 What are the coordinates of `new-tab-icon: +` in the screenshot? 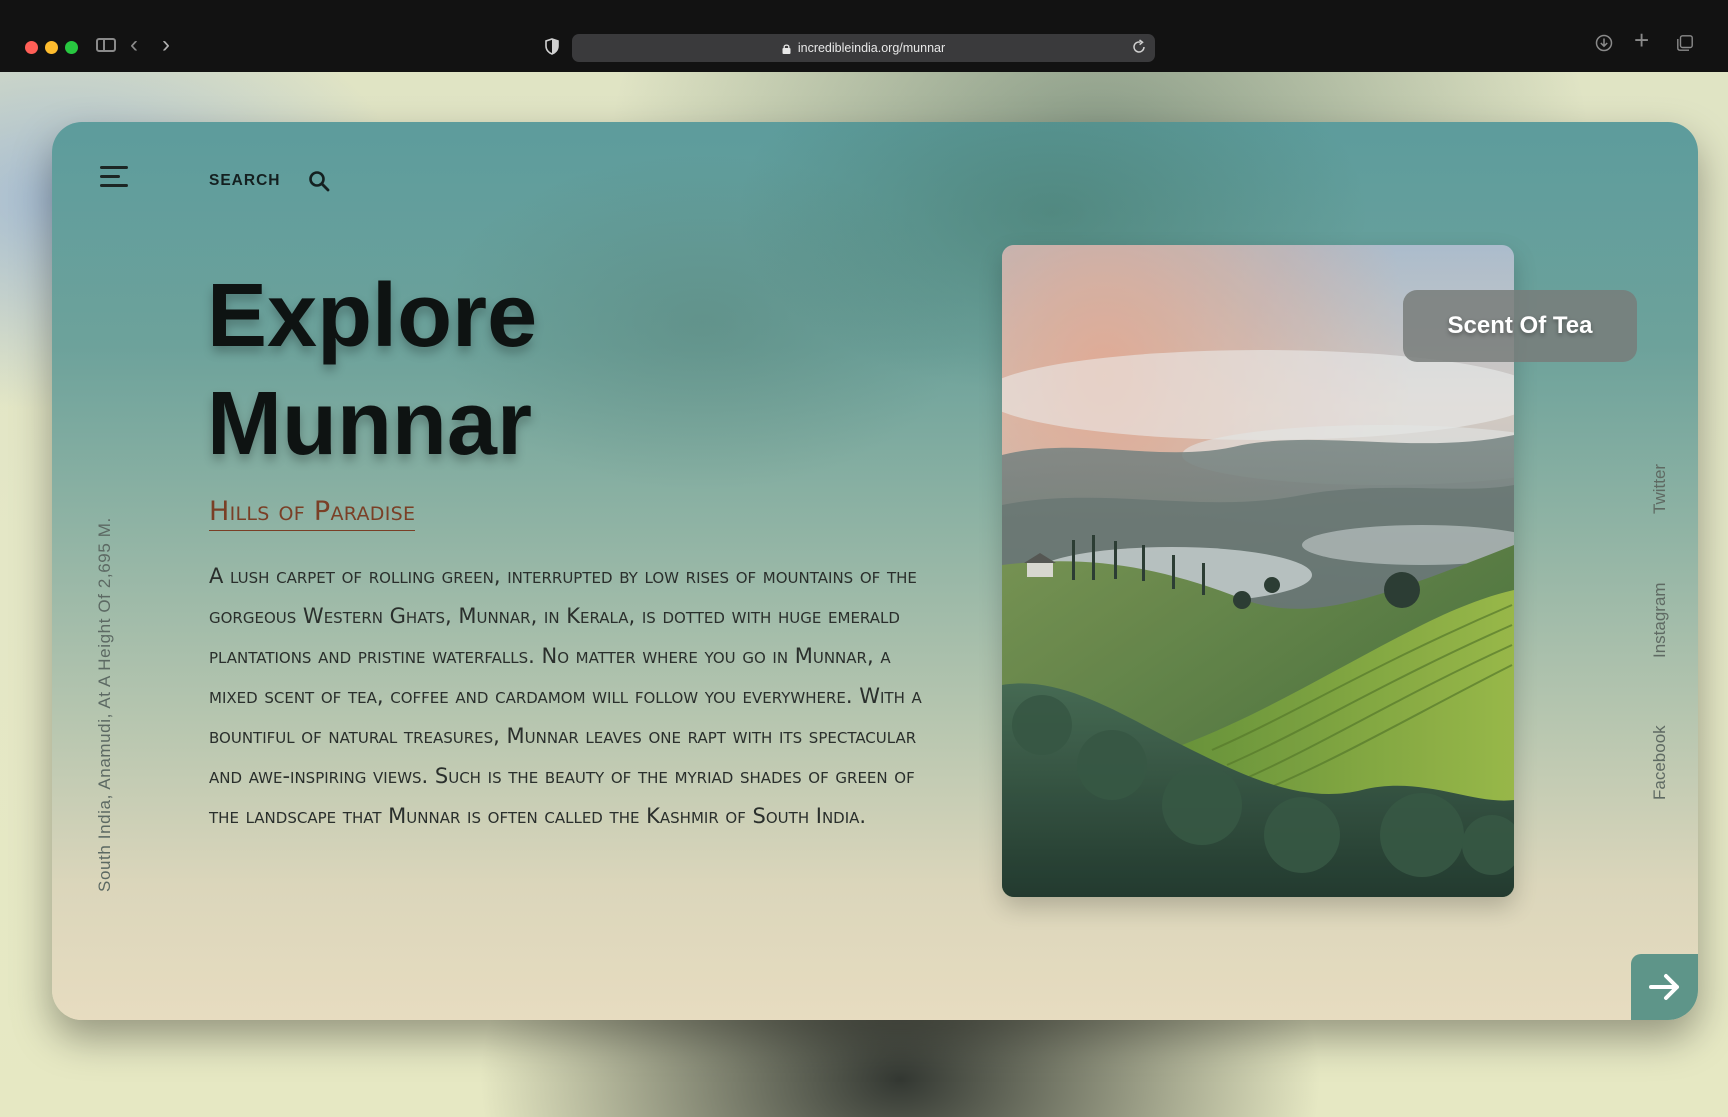 It's located at (1641, 40).